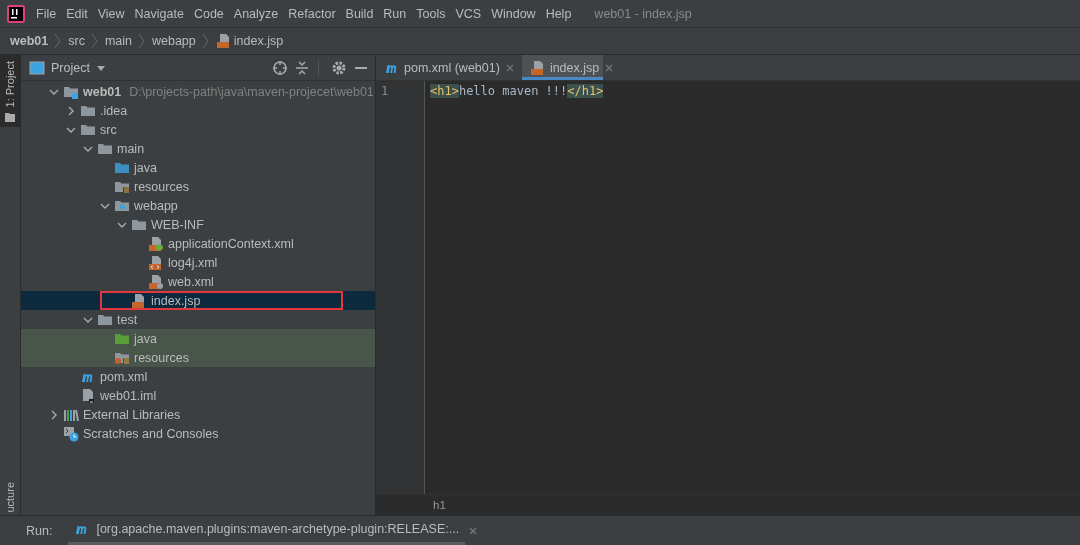 The width and height of the screenshot is (1080, 545). I want to click on app-logo-icon, so click(16, 13).